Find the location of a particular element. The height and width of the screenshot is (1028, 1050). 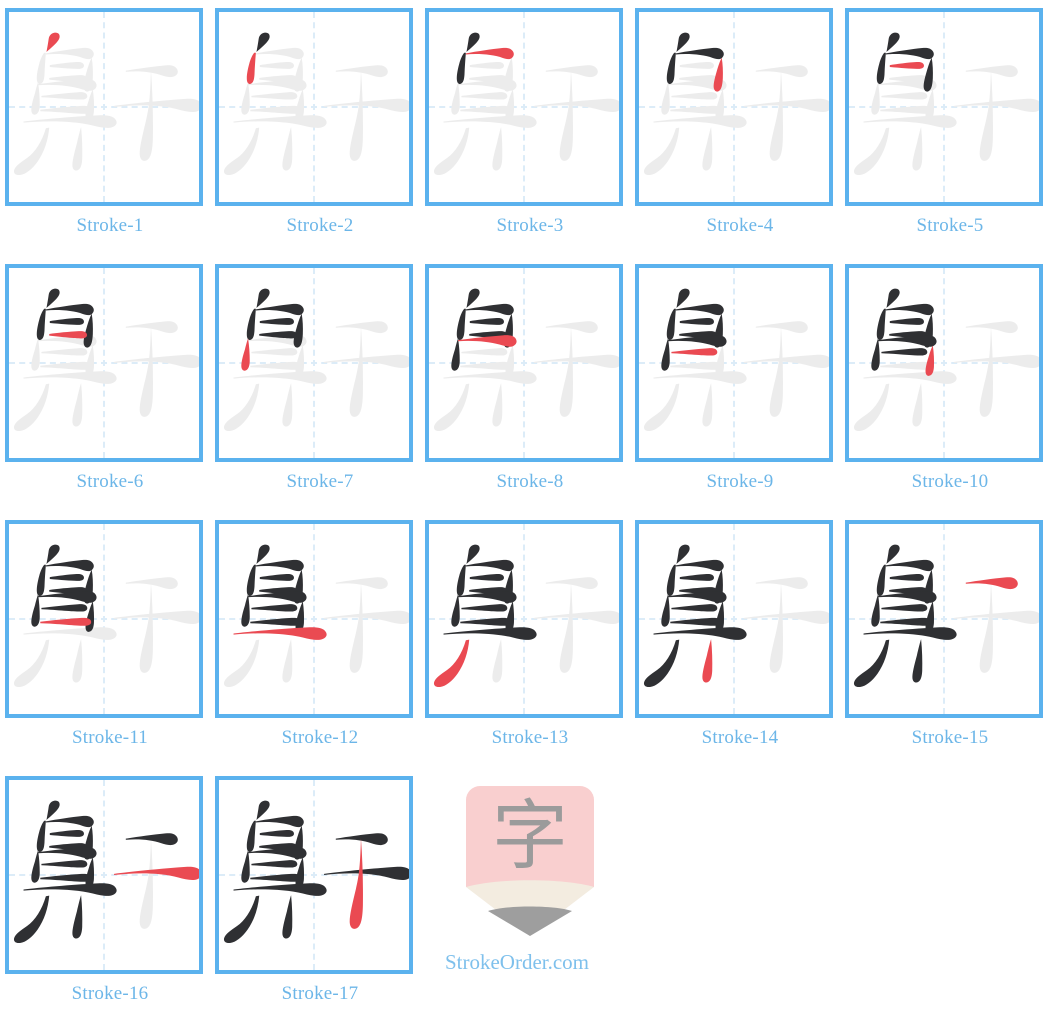

logo: 字 is located at coordinates (530, 861).